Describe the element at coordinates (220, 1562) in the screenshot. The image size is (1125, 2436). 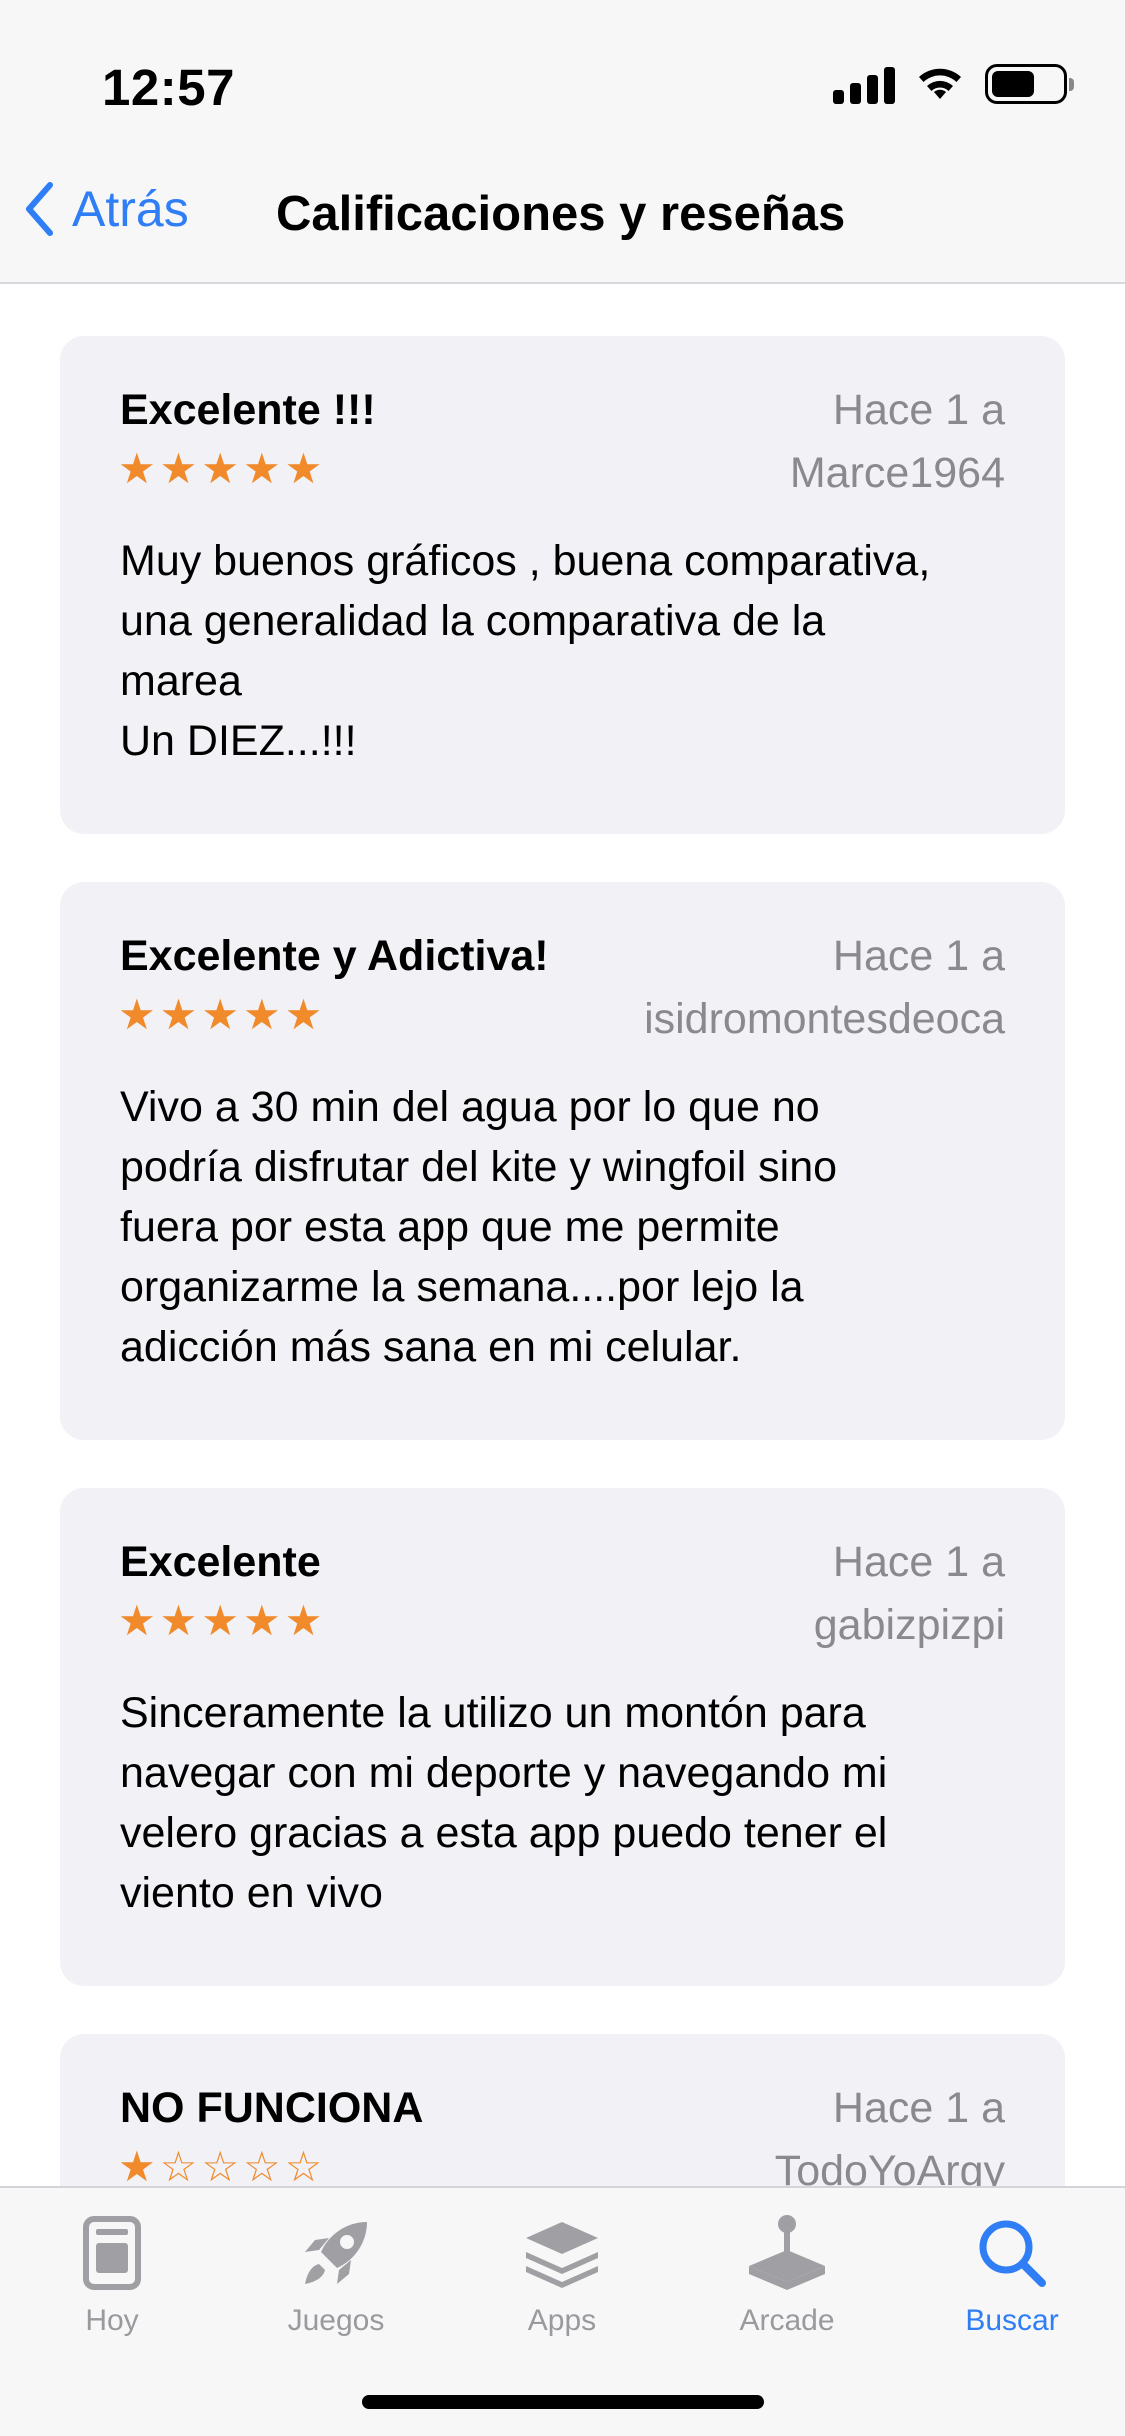
I see `review-title: Excelente` at that location.